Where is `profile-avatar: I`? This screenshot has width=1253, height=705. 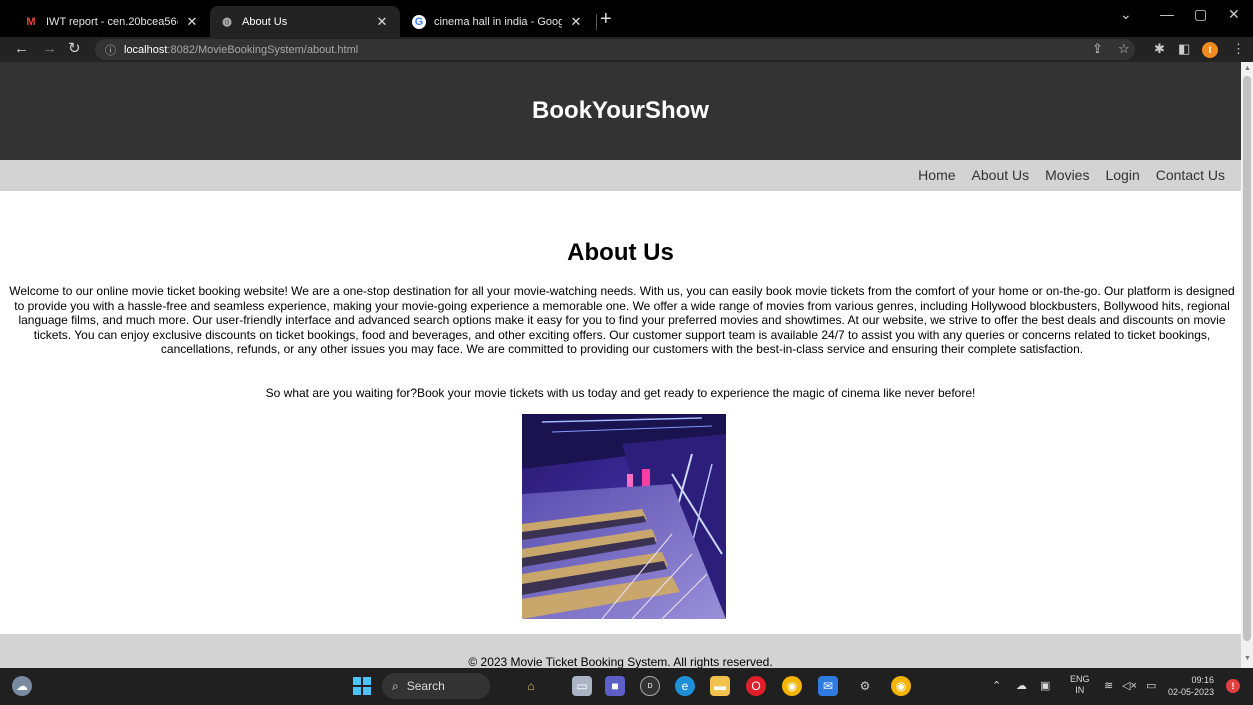
profile-avatar: I is located at coordinates (1210, 50).